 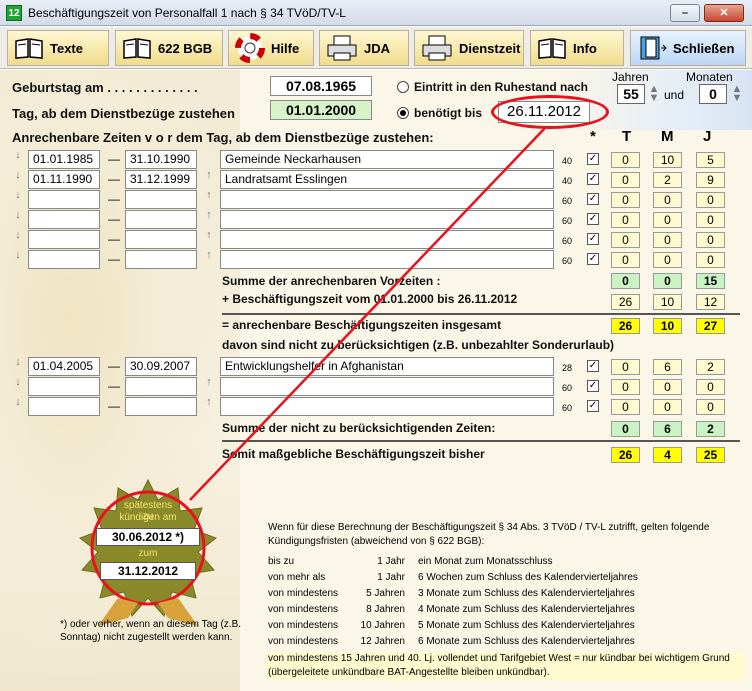 I want to click on notice-period-qualifier: bis zu, so click(x=281, y=561).